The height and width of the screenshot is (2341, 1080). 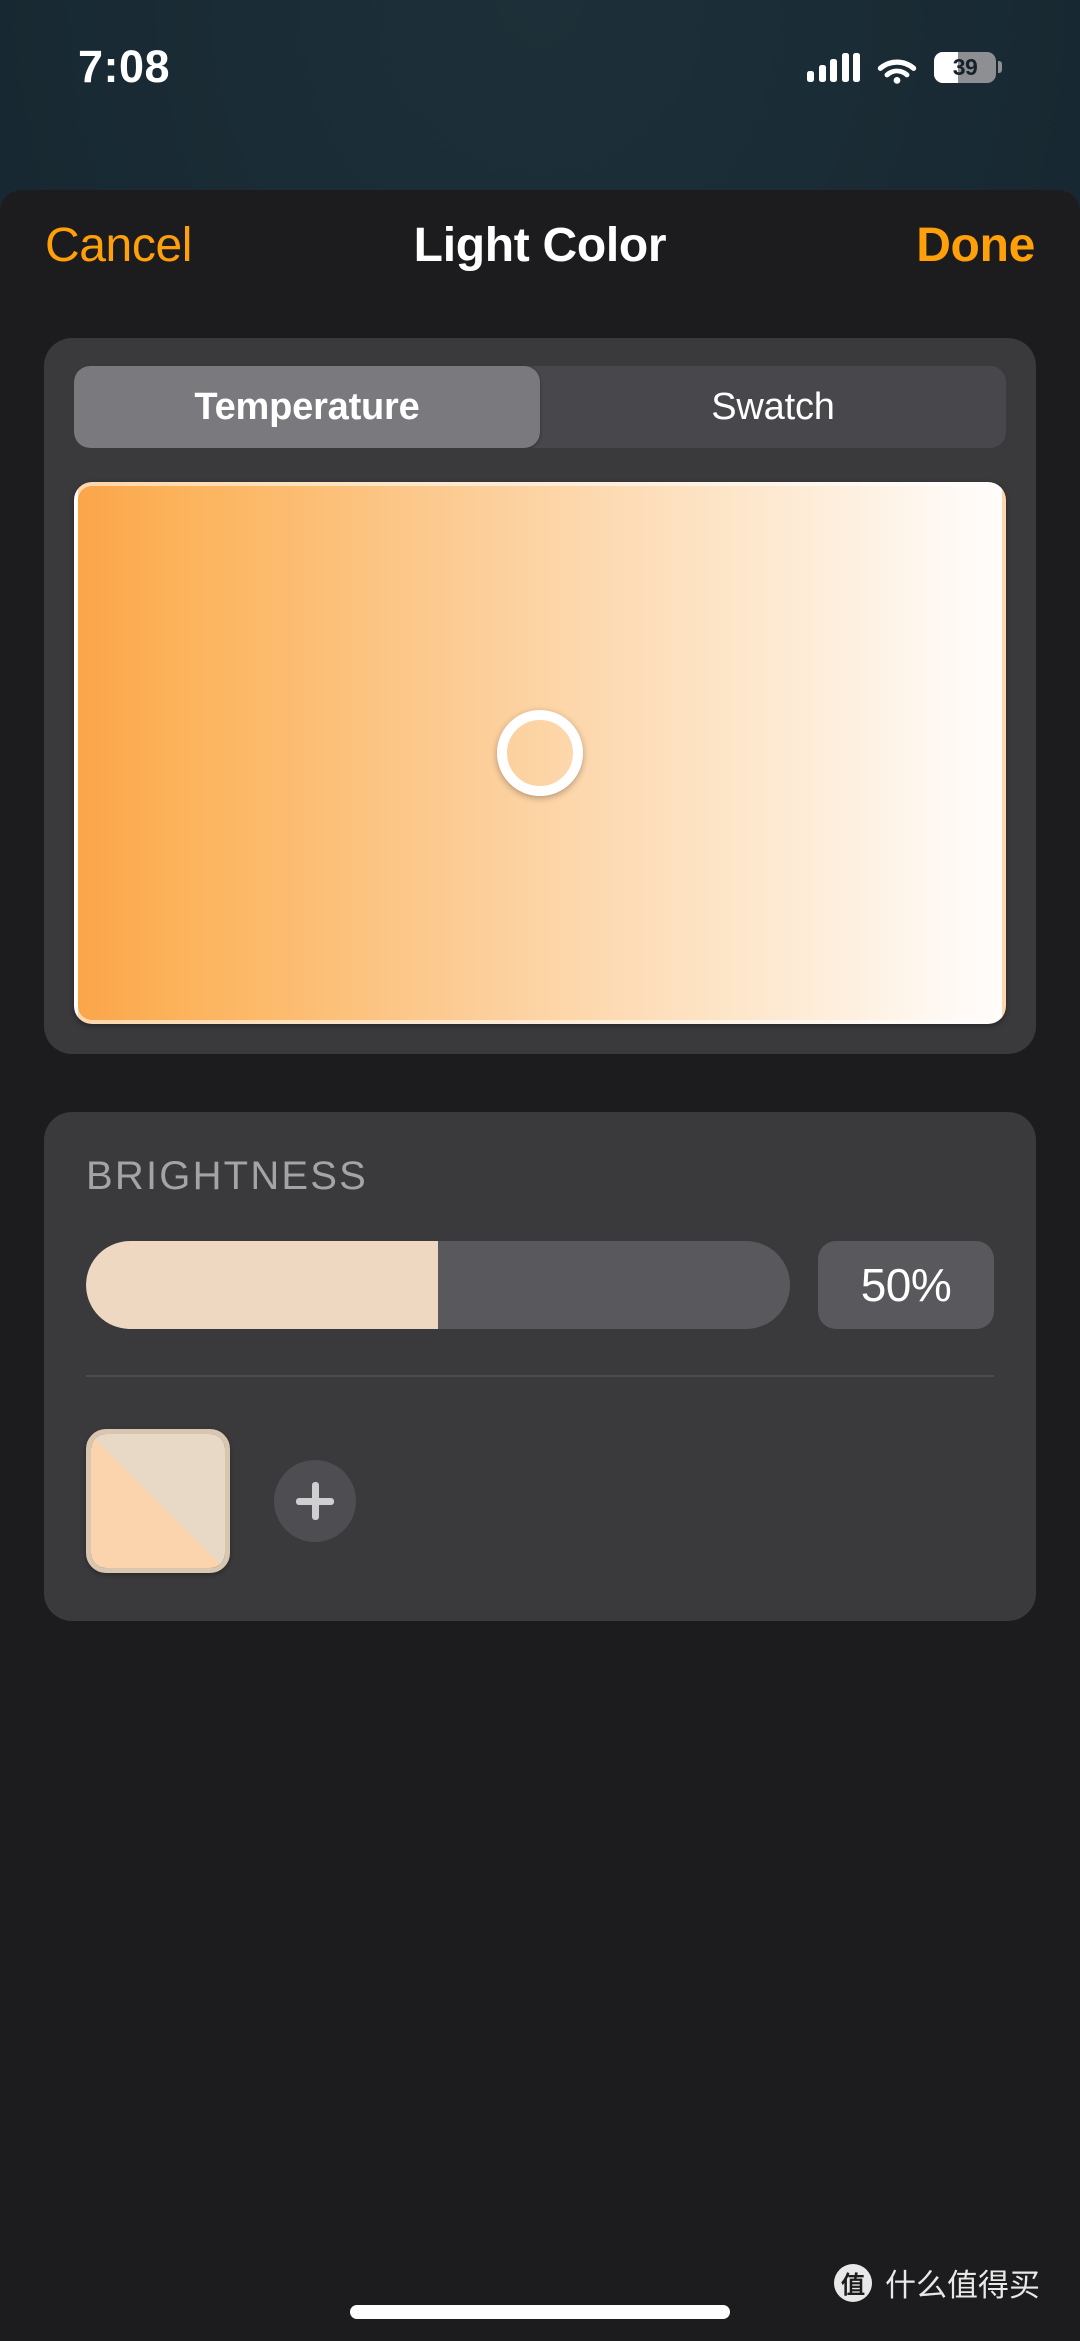 I want to click on battery-tip, so click(x=1000, y=67).